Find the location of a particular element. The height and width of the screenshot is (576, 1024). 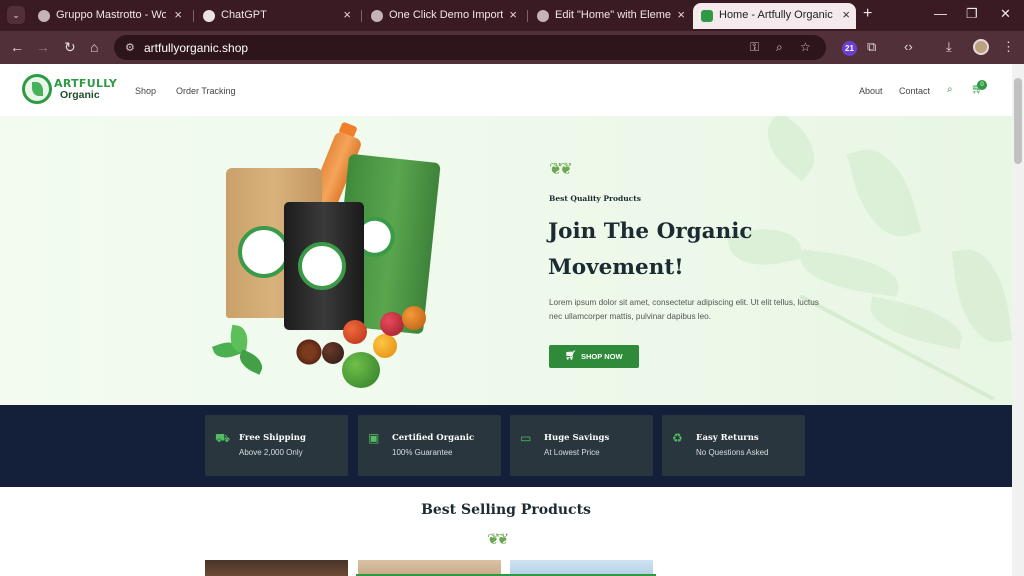

profile-avatar is located at coordinates (981, 47).